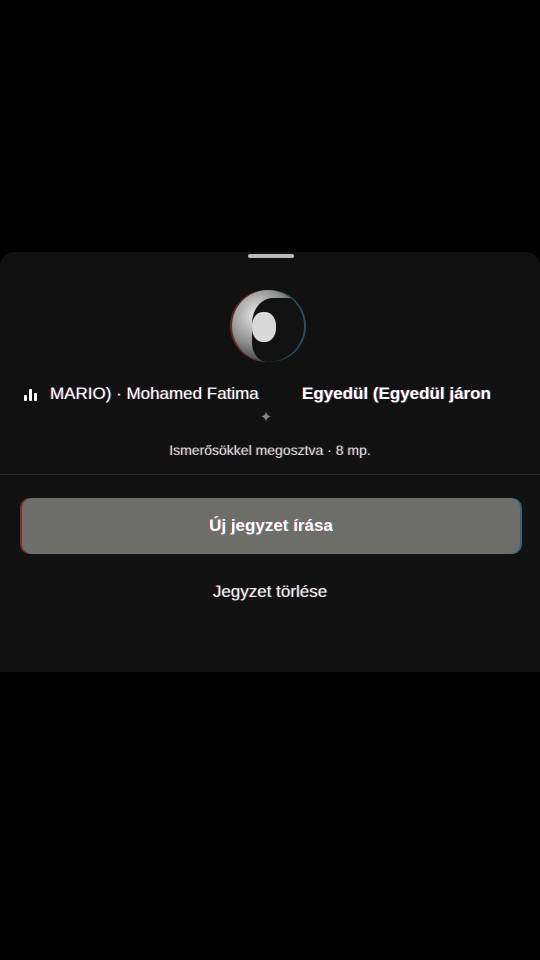 The image size is (540, 960). What do you see at coordinates (32, 395) in the screenshot?
I see `equalizer-icon` at bounding box center [32, 395].